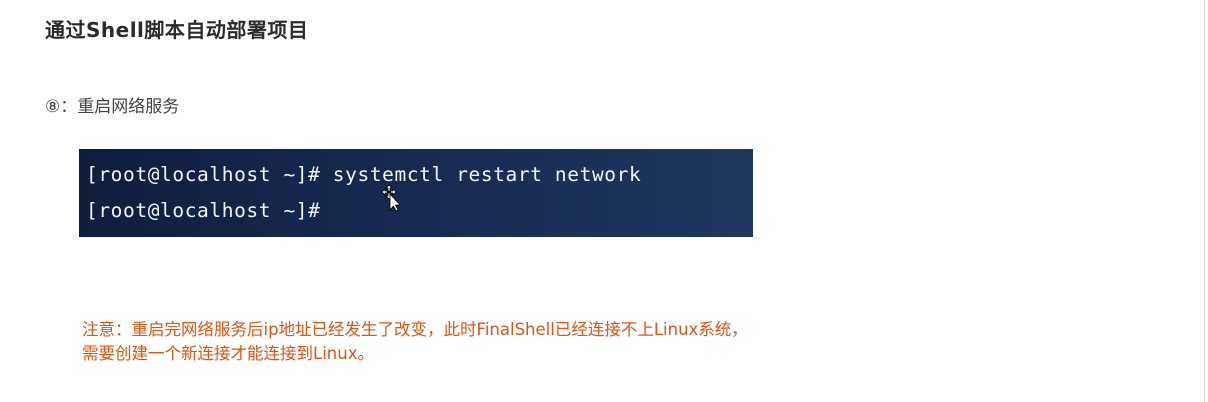  Describe the element at coordinates (203, 210) in the screenshot. I see `terminal-line-2: [root@localhost ~]#` at that location.